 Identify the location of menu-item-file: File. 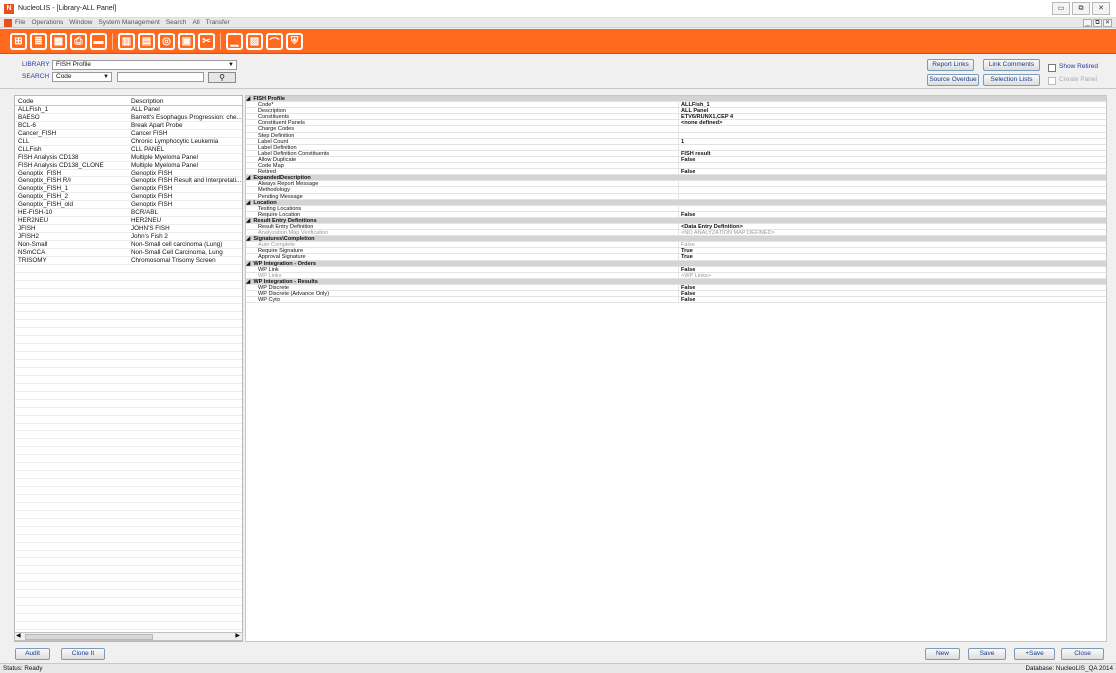
(20, 22).